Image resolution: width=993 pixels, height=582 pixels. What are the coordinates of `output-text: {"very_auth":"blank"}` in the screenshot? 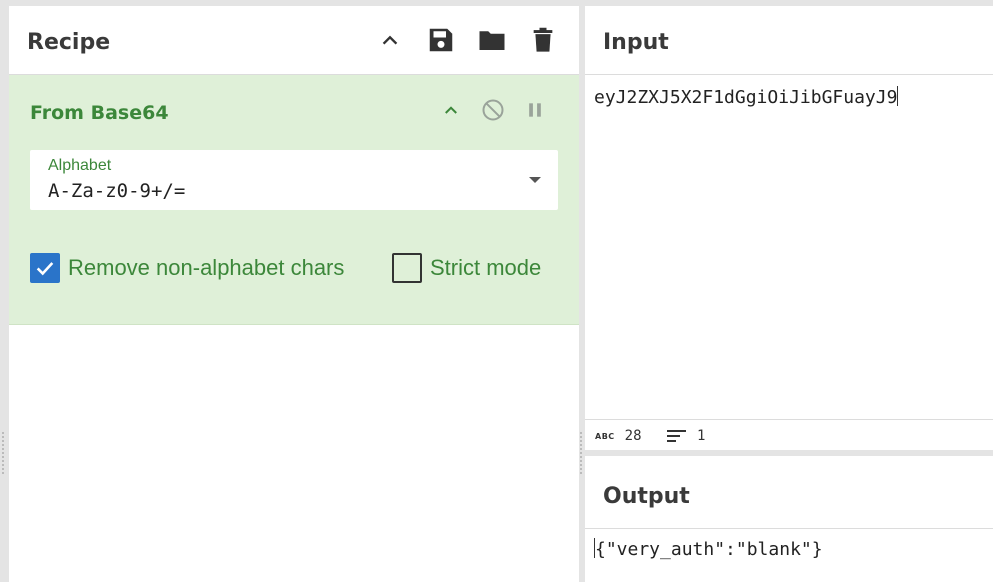 It's located at (709, 549).